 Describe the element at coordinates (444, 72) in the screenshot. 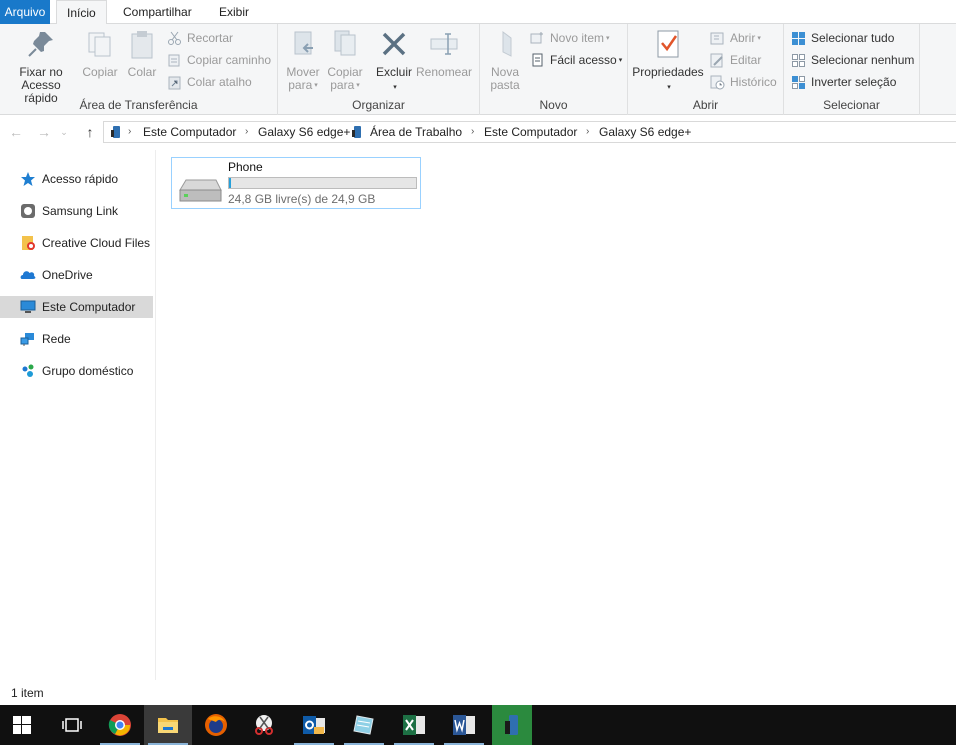

I see `rename-label: Renomear` at that location.